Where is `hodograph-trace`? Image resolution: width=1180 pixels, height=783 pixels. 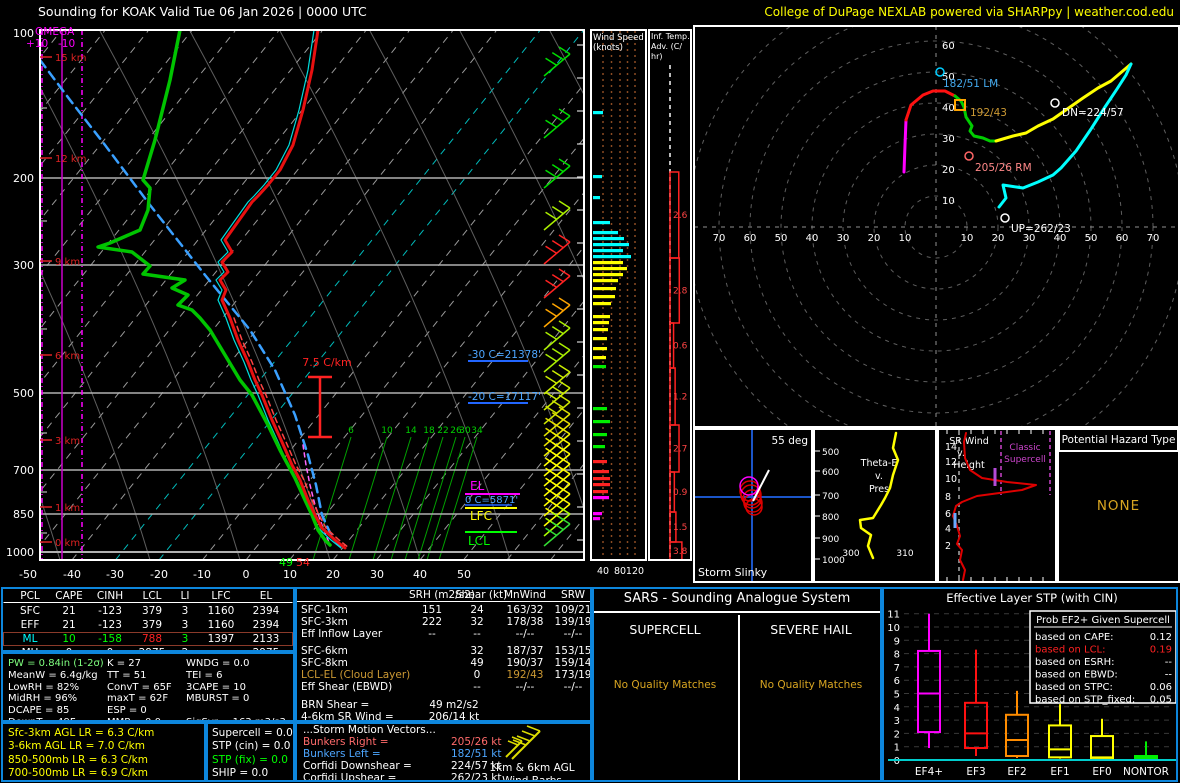
hodograph-trace is located at coordinates (905, 146).